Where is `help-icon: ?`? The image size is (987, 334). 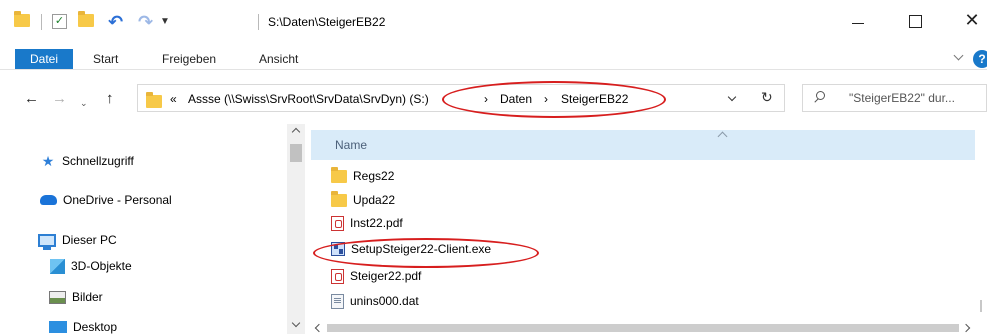 help-icon: ? is located at coordinates (980, 59).